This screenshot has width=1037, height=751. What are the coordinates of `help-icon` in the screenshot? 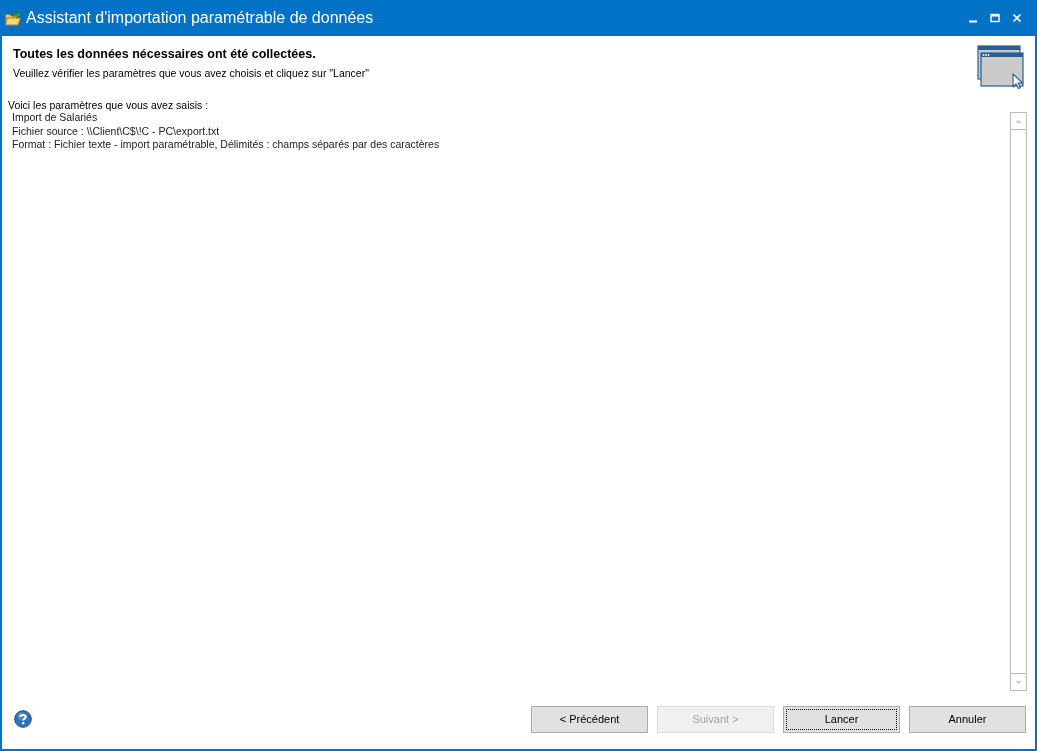 It's located at (23, 719).